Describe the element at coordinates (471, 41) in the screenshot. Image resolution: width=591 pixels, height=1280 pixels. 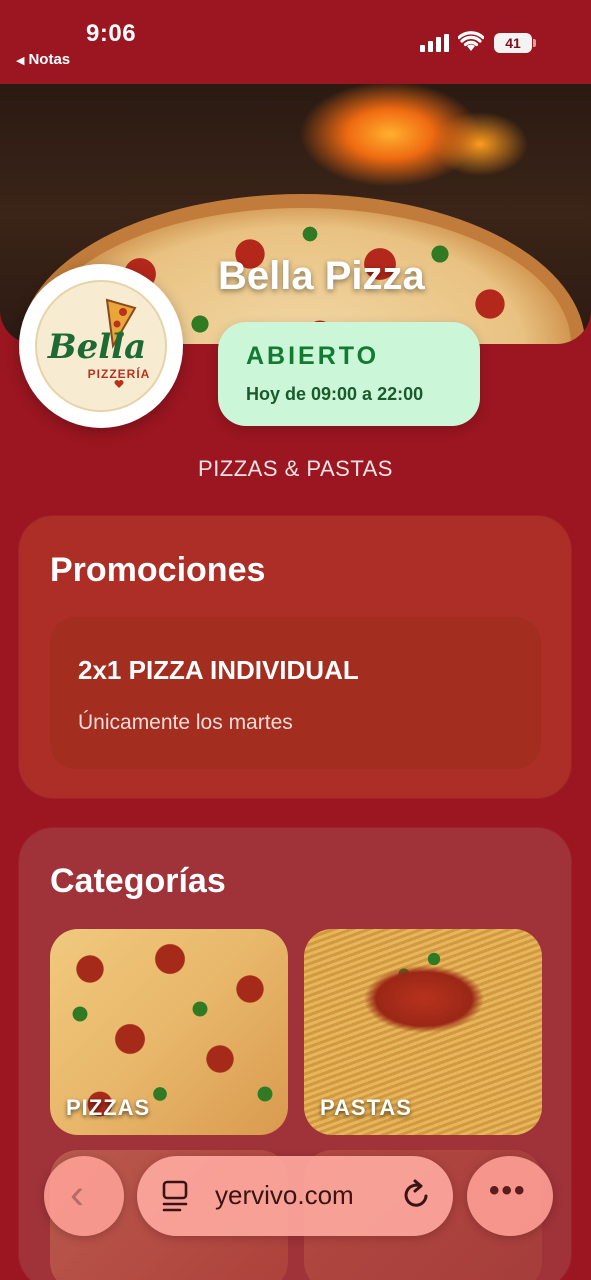
I see `wifi-icon` at that location.